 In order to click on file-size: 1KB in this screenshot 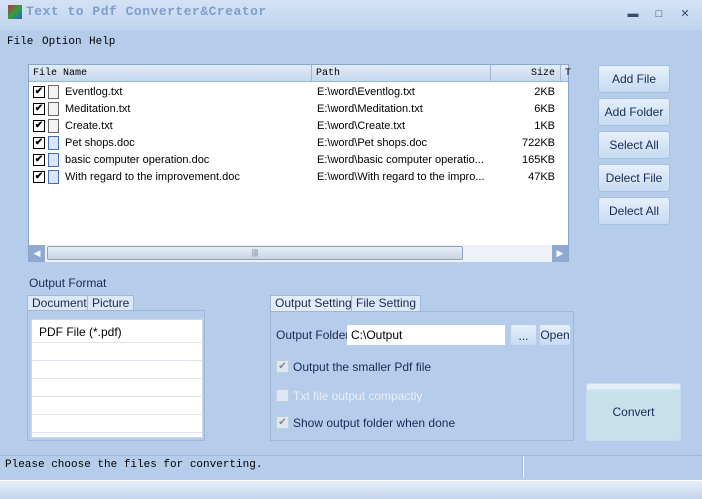, I will do `click(544, 126)`.